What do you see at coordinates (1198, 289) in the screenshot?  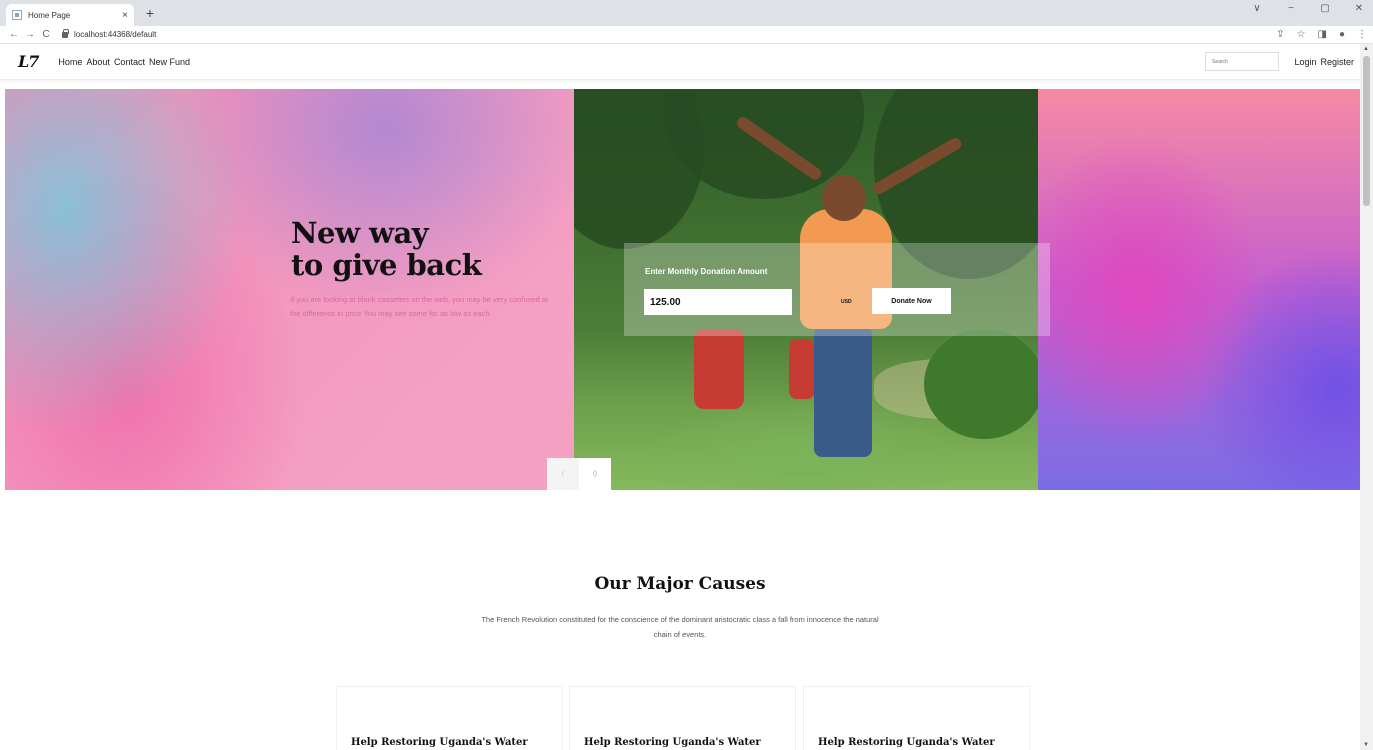 I see `hero-gradient-right` at bounding box center [1198, 289].